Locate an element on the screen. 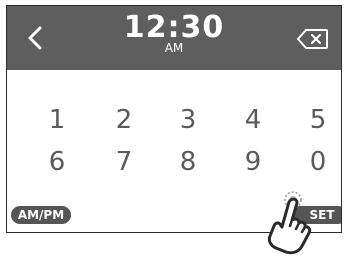 Image resolution: width=349 pixels, height=257 pixels. backspace-icon is located at coordinates (312, 39).